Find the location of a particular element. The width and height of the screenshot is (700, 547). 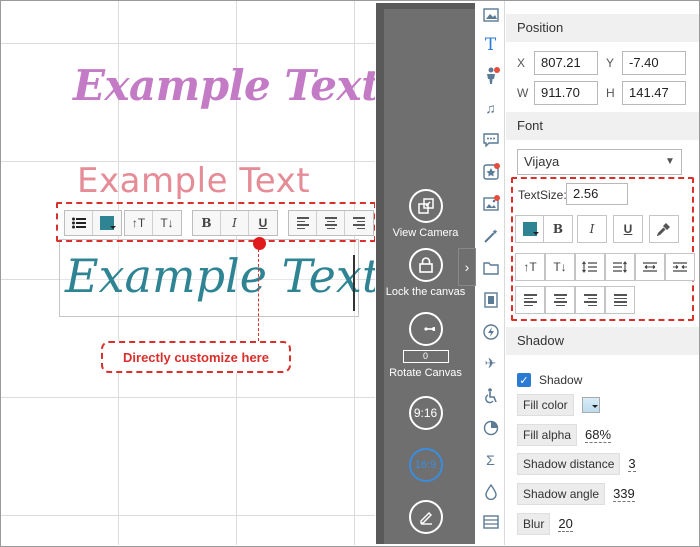

text-size-field: 2.56 is located at coordinates (597, 194).